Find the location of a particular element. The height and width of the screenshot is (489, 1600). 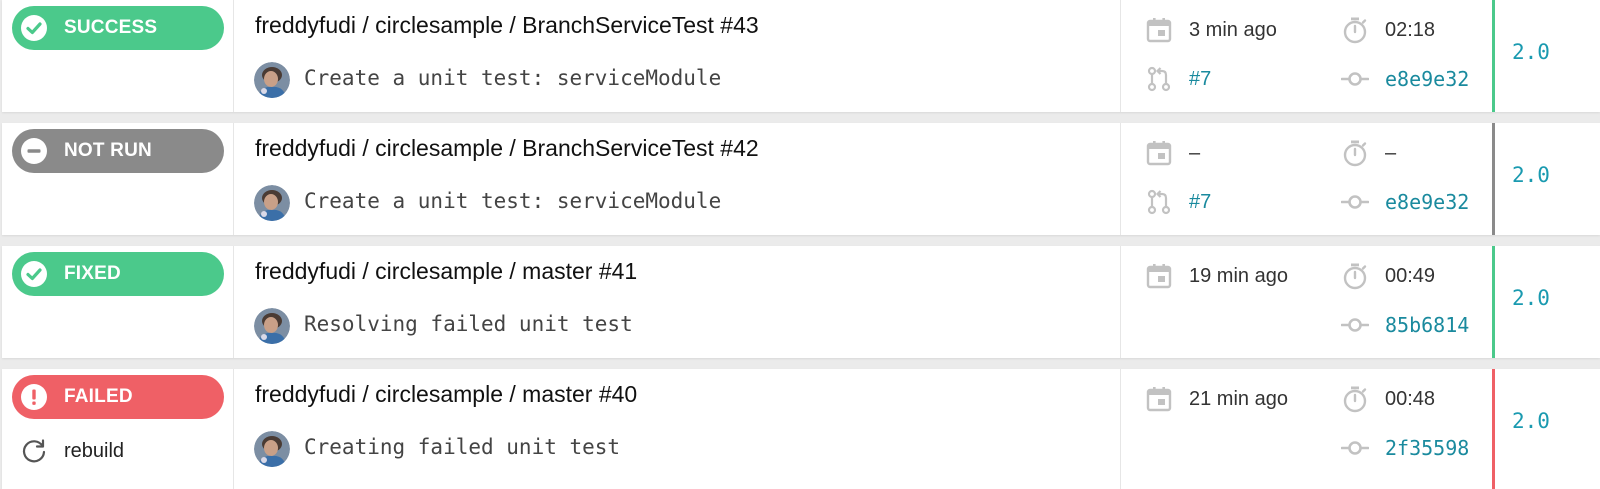

duration-text: 00:49 is located at coordinates (1410, 275).